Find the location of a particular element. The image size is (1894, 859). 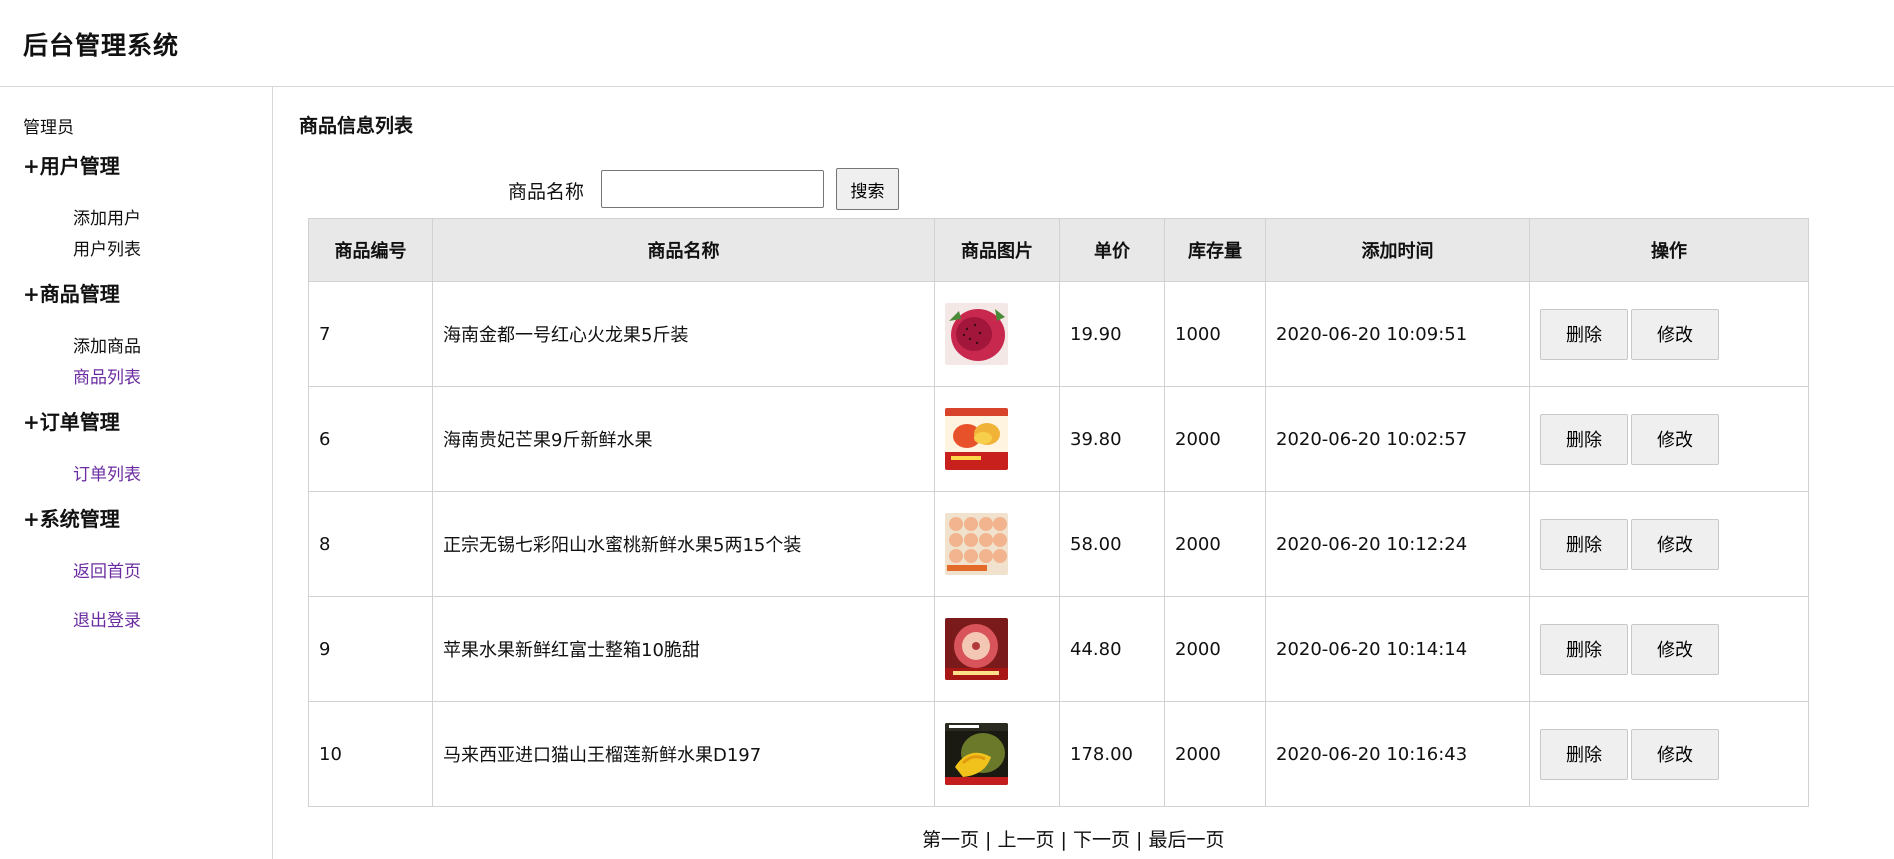

durian-image is located at coordinates (976, 754).